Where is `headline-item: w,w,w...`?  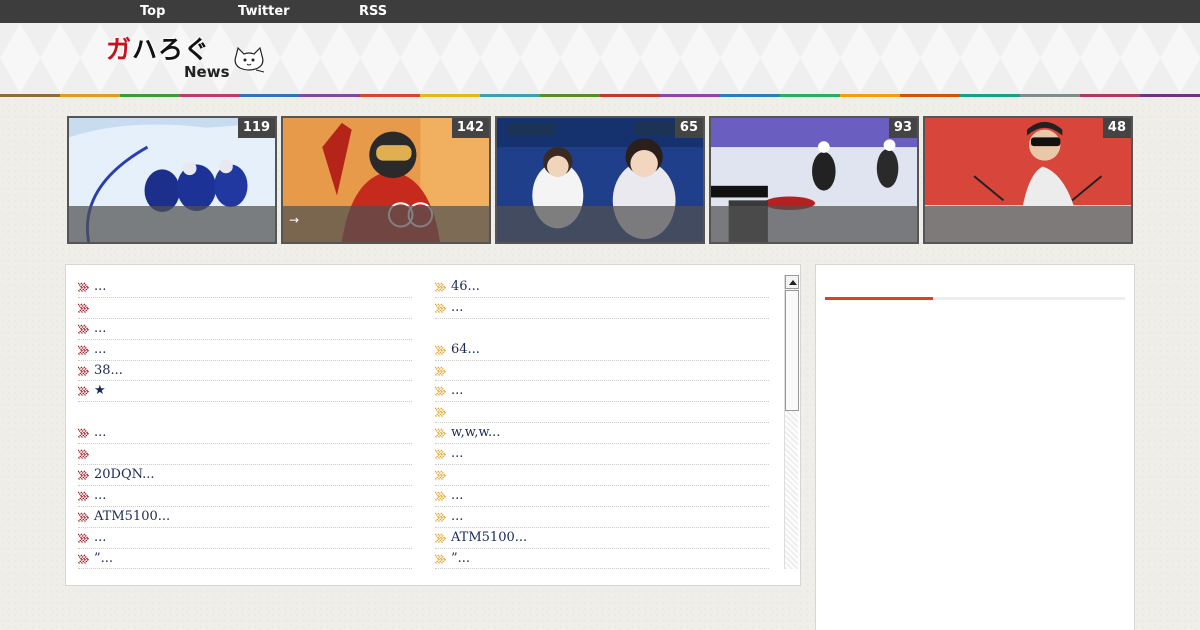 headline-item: w,w,w... is located at coordinates (602, 434).